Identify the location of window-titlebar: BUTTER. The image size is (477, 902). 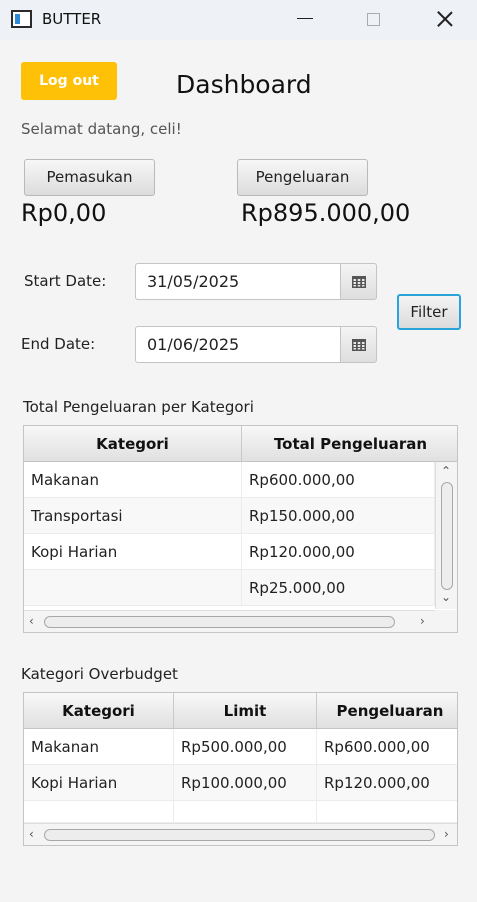
(238, 20).